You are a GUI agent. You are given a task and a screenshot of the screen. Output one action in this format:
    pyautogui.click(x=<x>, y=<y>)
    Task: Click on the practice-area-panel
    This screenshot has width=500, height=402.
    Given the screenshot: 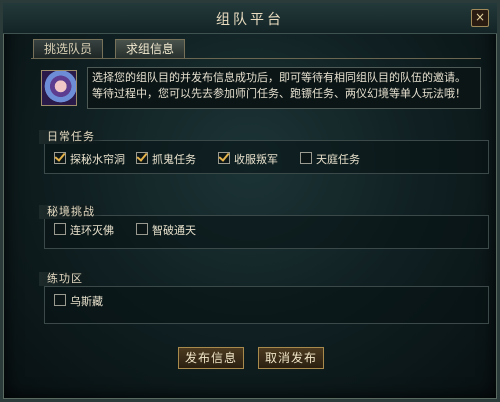 What is the action you would take?
    pyautogui.click(x=266, y=305)
    